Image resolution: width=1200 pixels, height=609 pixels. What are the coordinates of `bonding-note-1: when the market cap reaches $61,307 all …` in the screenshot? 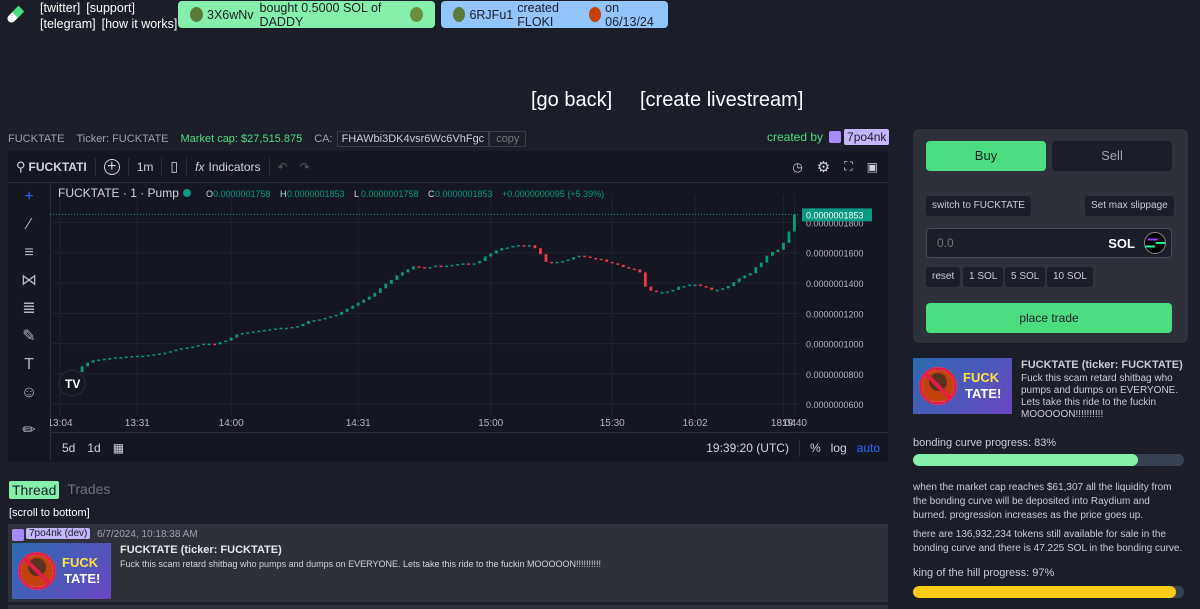 It's located at (1042, 501).